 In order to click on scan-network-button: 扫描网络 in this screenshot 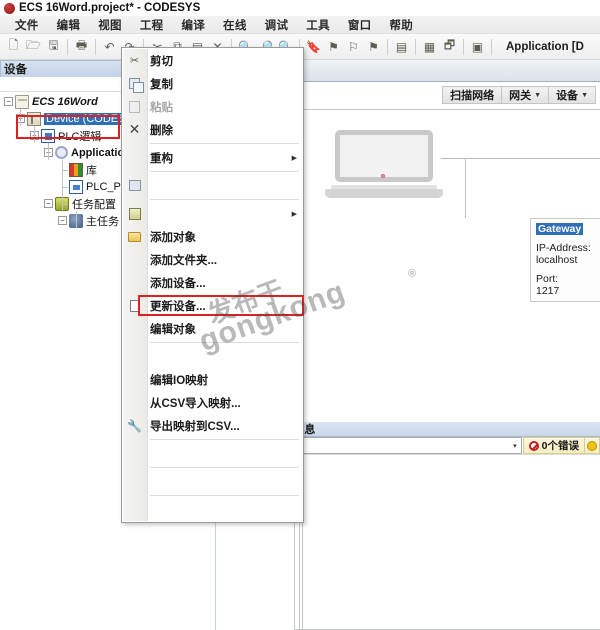, I will do `click(472, 95)`.